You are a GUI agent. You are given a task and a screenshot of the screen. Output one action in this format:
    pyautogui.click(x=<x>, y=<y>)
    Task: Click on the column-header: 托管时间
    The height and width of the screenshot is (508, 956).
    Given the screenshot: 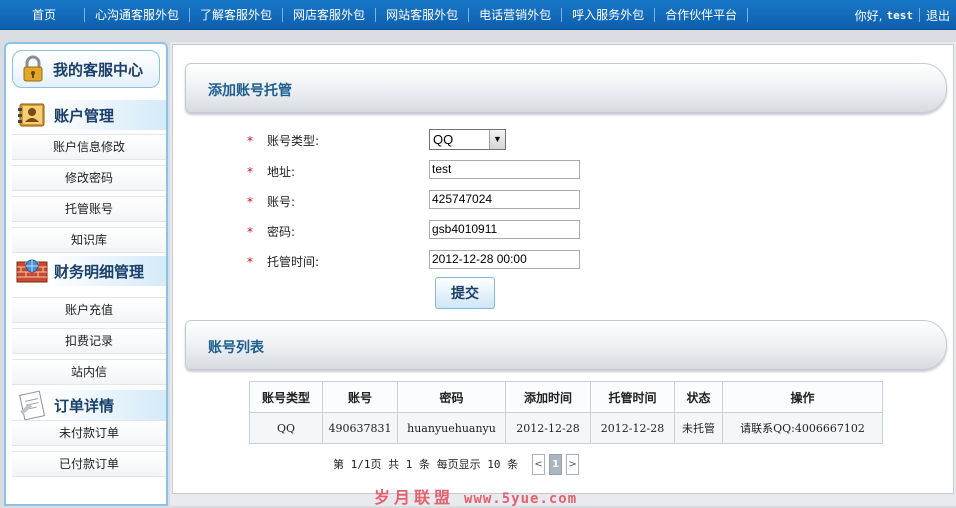 What is the action you would take?
    pyautogui.click(x=632, y=397)
    